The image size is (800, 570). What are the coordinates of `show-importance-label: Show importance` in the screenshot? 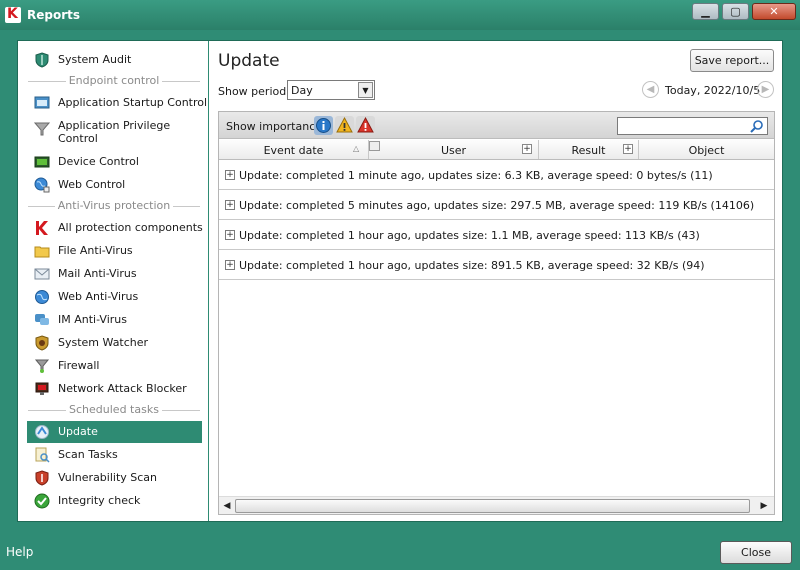 It's located at (274, 126).